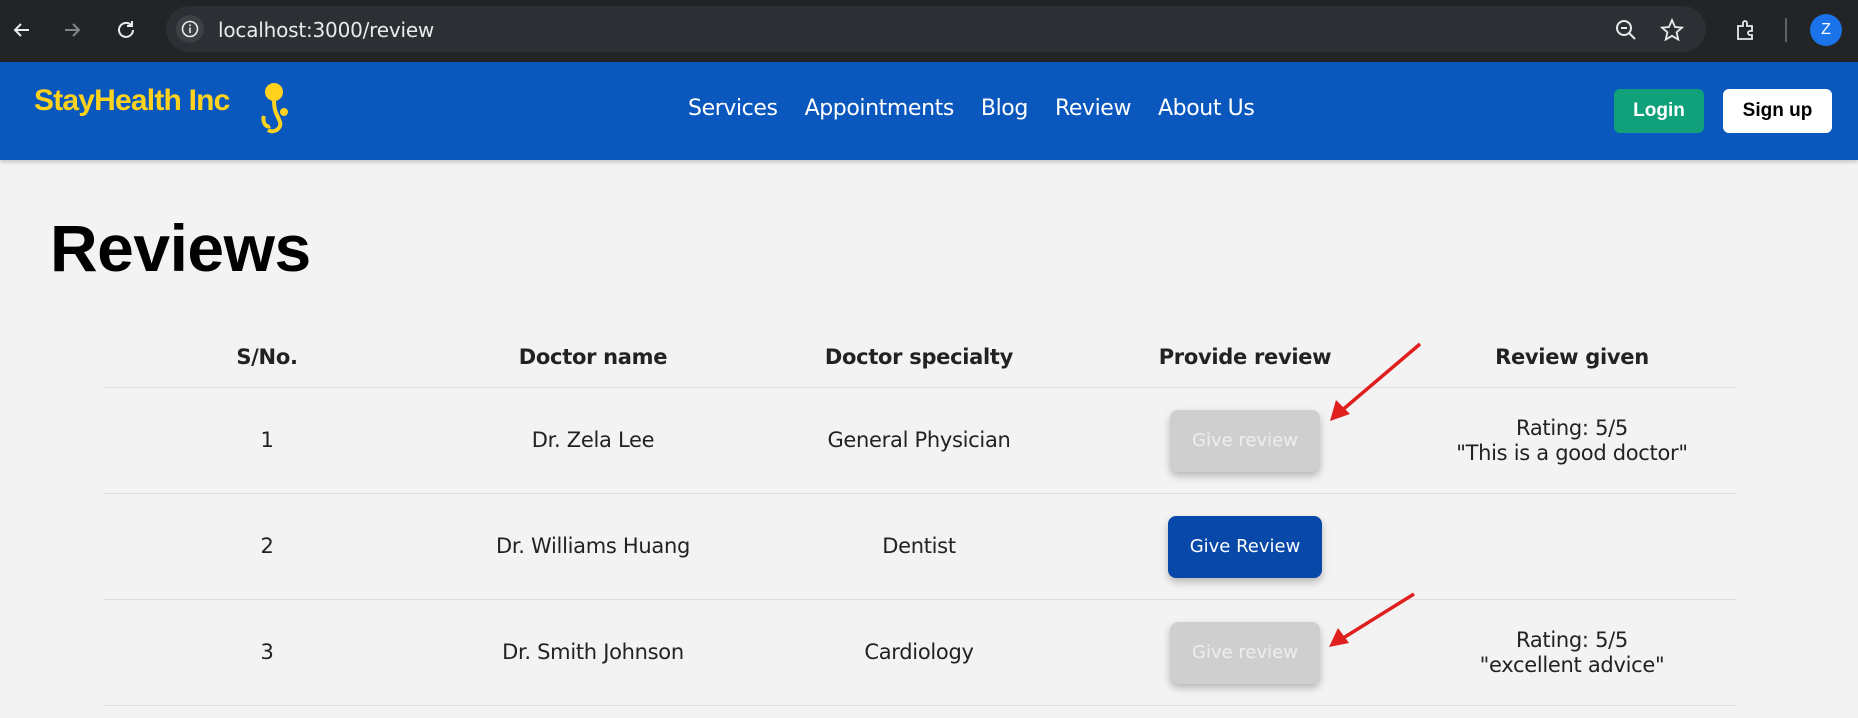 This screenshot has height=718, width=1858. I want to click on cell-review-given: Rating: 5/5 "This is a good doctor", so click(1572, 440).